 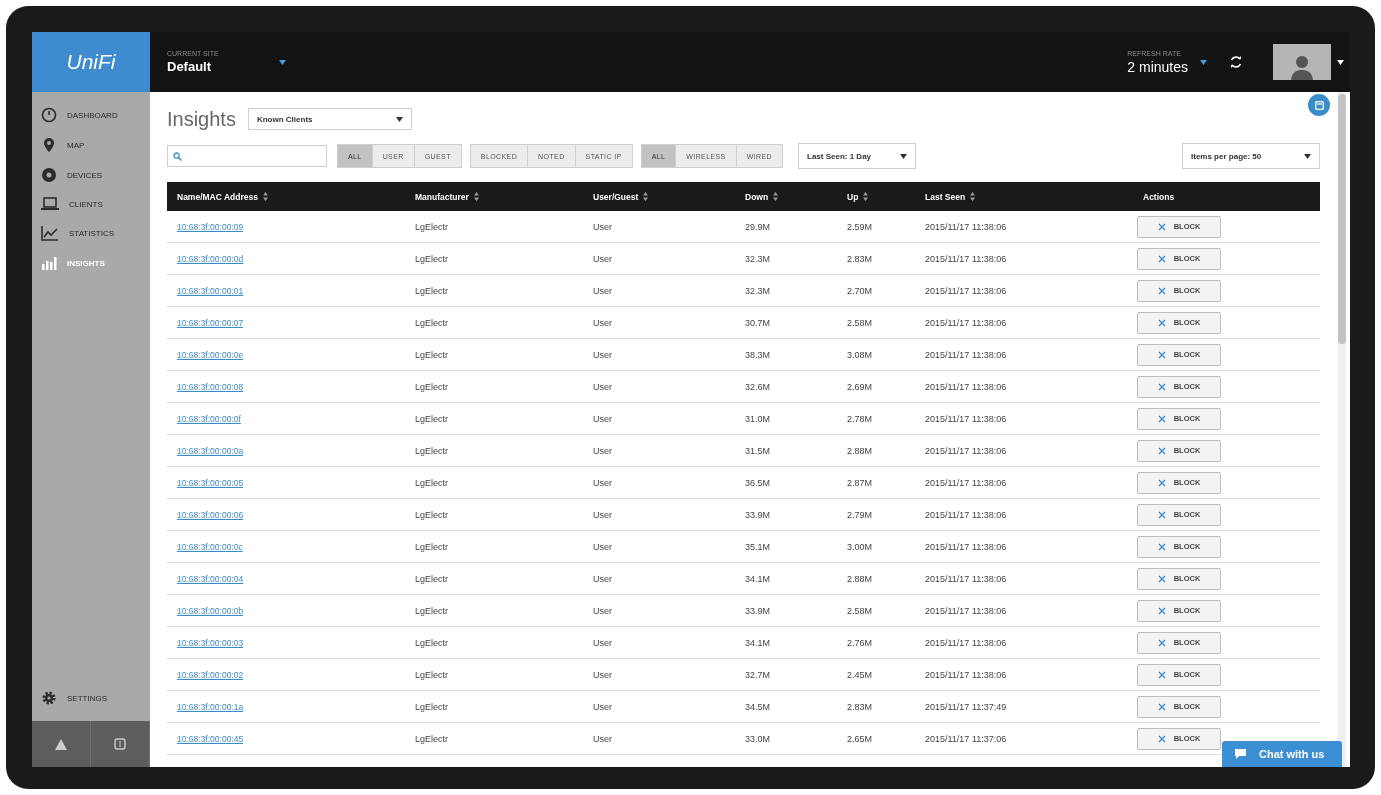 What do you see at coordinates (1157, 66) in the screenshot?
I see `refresh-rate-selector: 2 minutes` at bounding box center [1157, 66].